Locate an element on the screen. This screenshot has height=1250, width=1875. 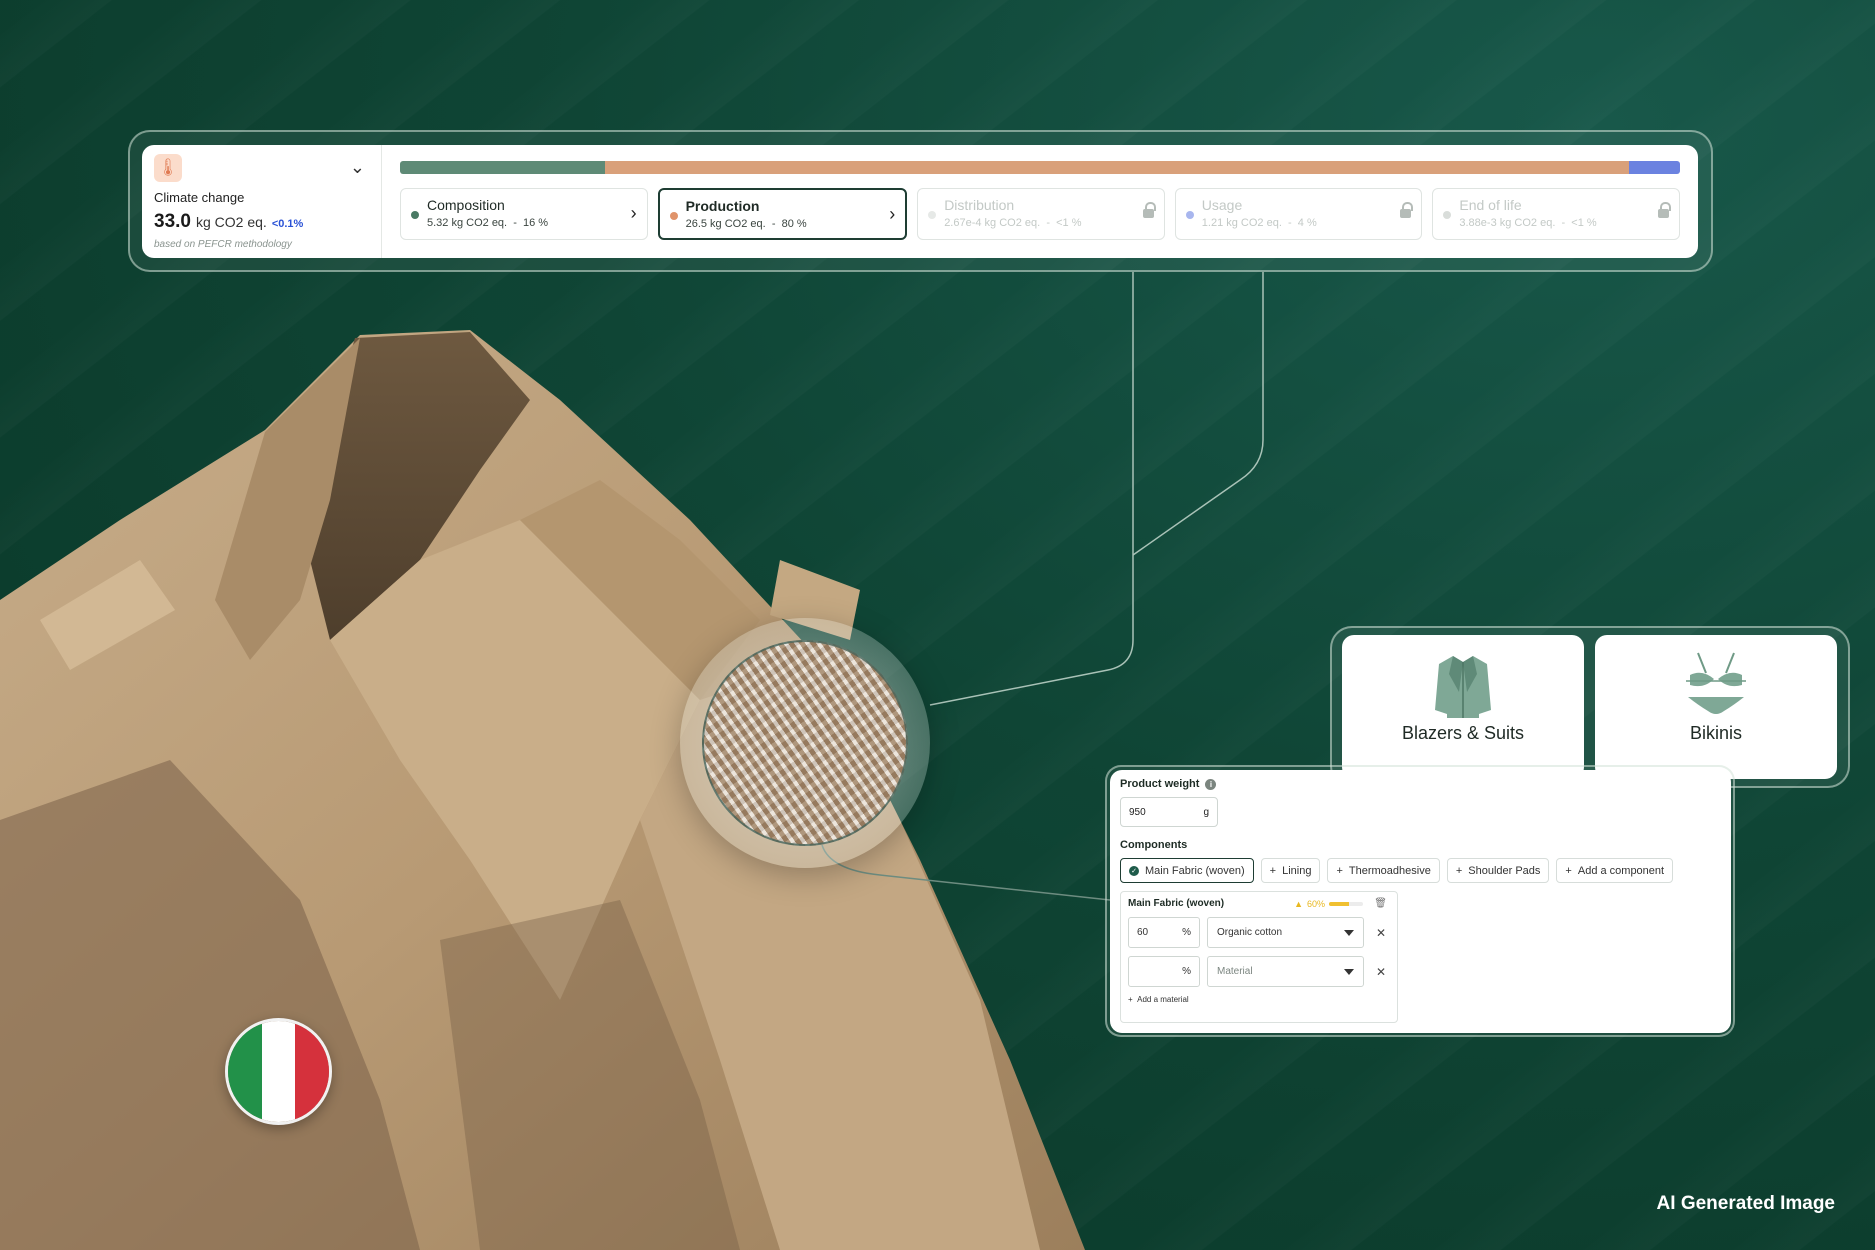
stage-tile-usage: Usage 1.21 kg CO2 eq. - 4 % is located at coordinates (1298, 214).